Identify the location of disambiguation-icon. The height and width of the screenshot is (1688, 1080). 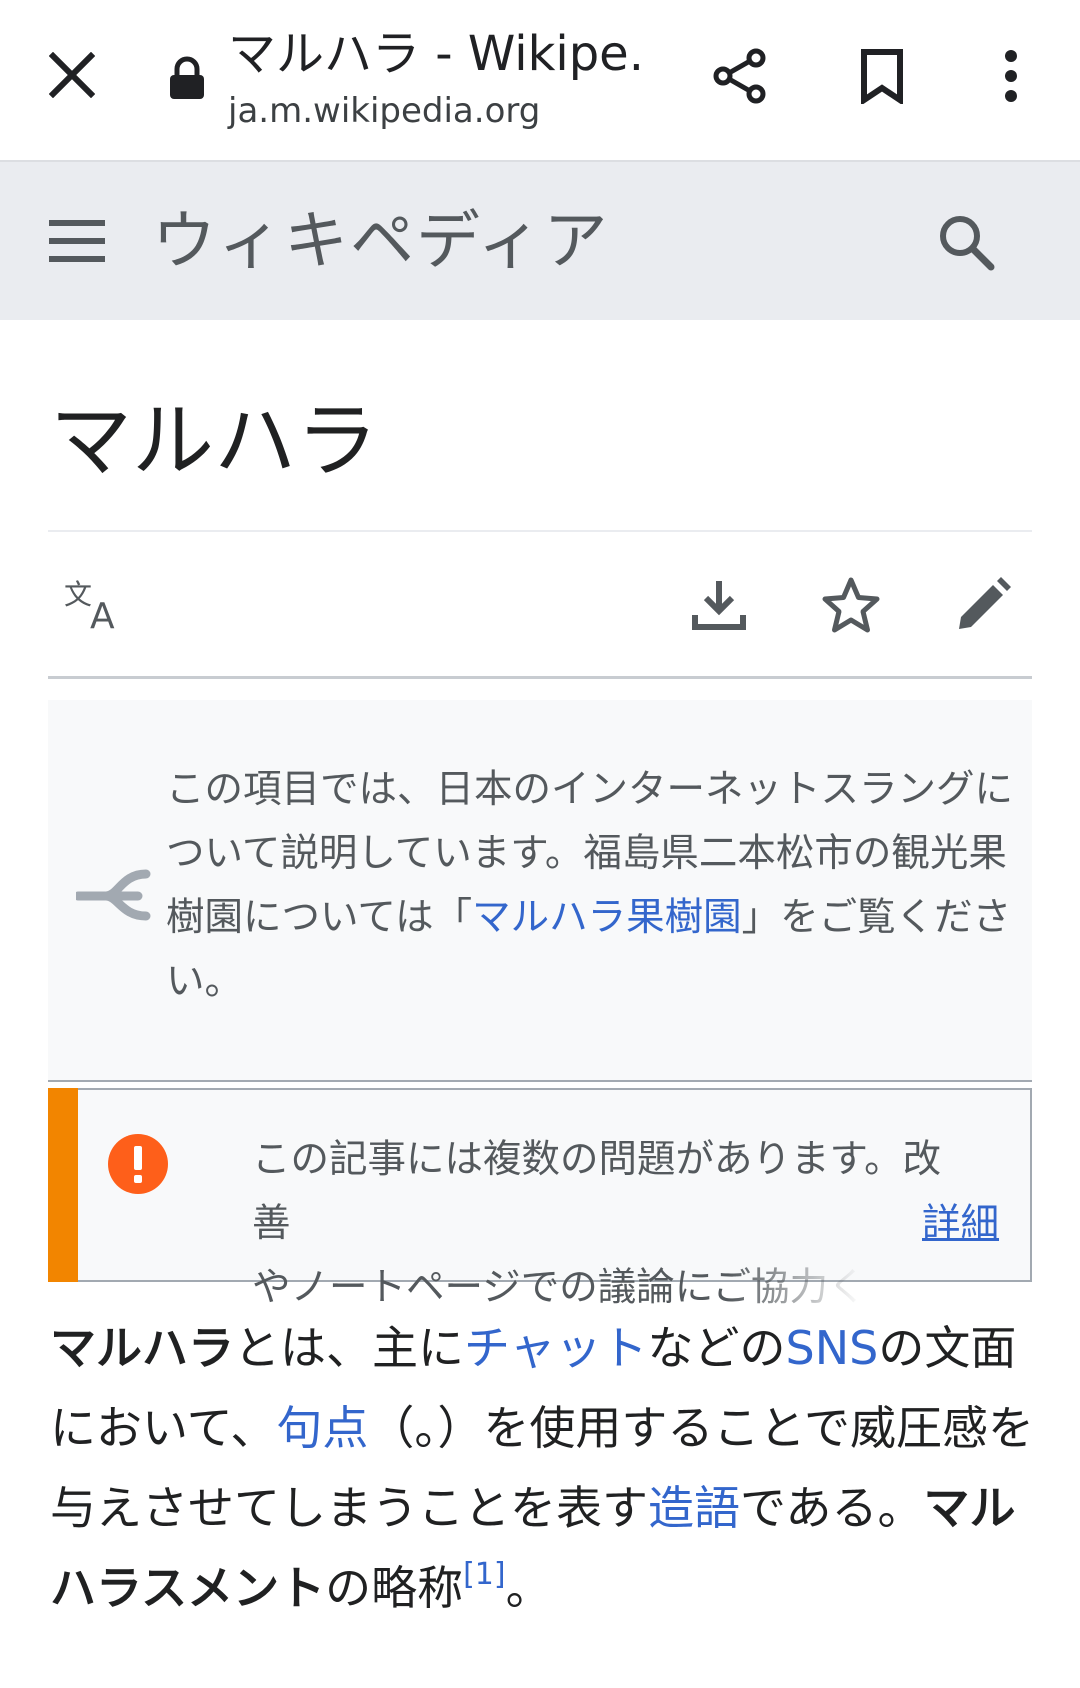
(113, 895).